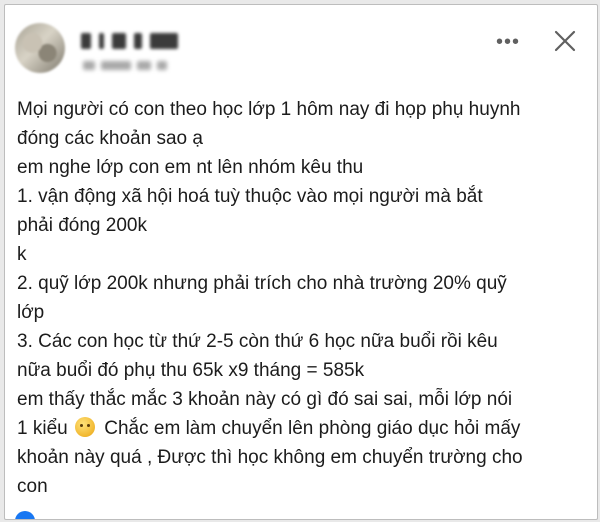  Describe the element at coordinates (128, 67) in the screenshot. I see `post-meta-blurred` at that location.